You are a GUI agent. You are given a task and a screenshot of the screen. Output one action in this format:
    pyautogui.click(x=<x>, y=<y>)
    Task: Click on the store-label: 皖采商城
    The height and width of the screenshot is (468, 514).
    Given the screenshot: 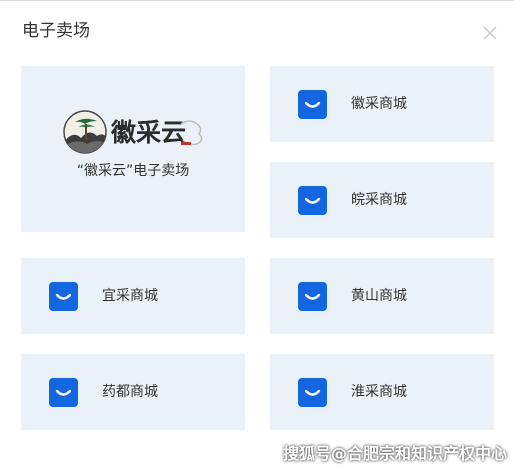 What is the action you would take?
    pyautogui.click(x=379, y=200)
    